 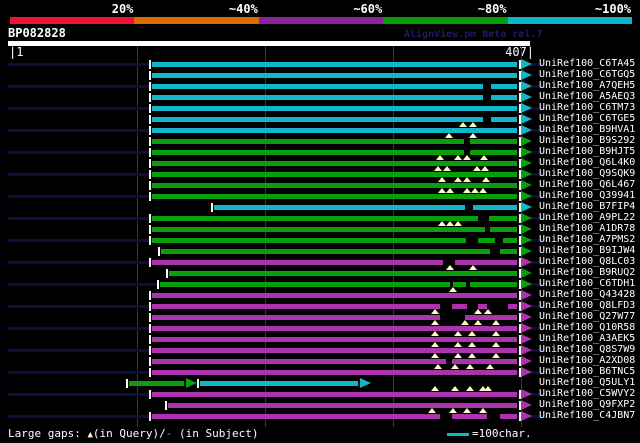 I want to click on subject-id-link: UniRef100_B9HVA1, so click(x=587, y=130).